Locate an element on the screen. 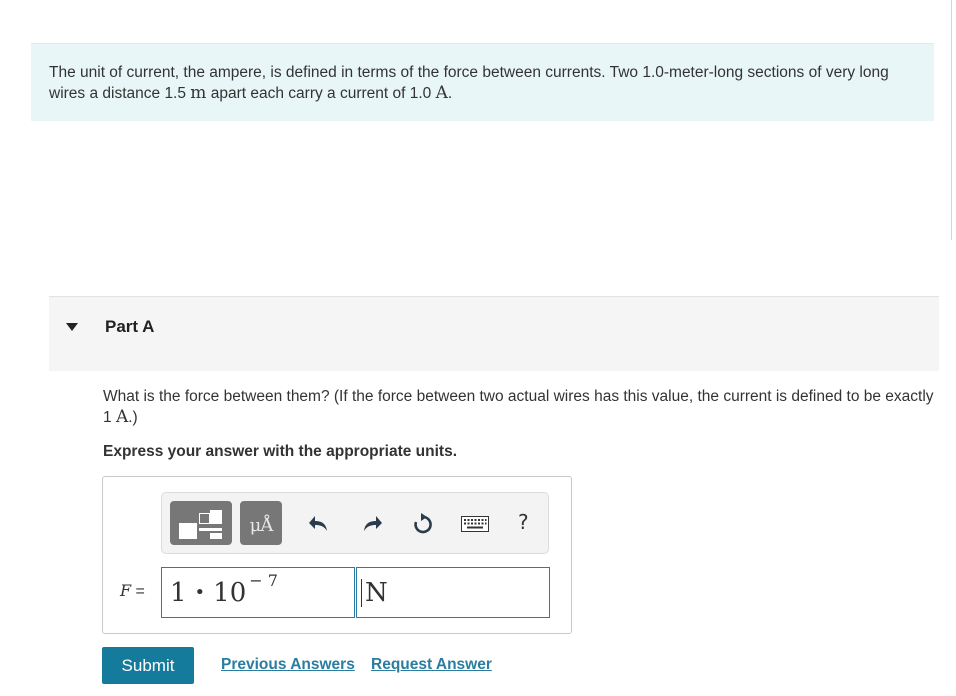  right-border is located at coordinates (951, 120).